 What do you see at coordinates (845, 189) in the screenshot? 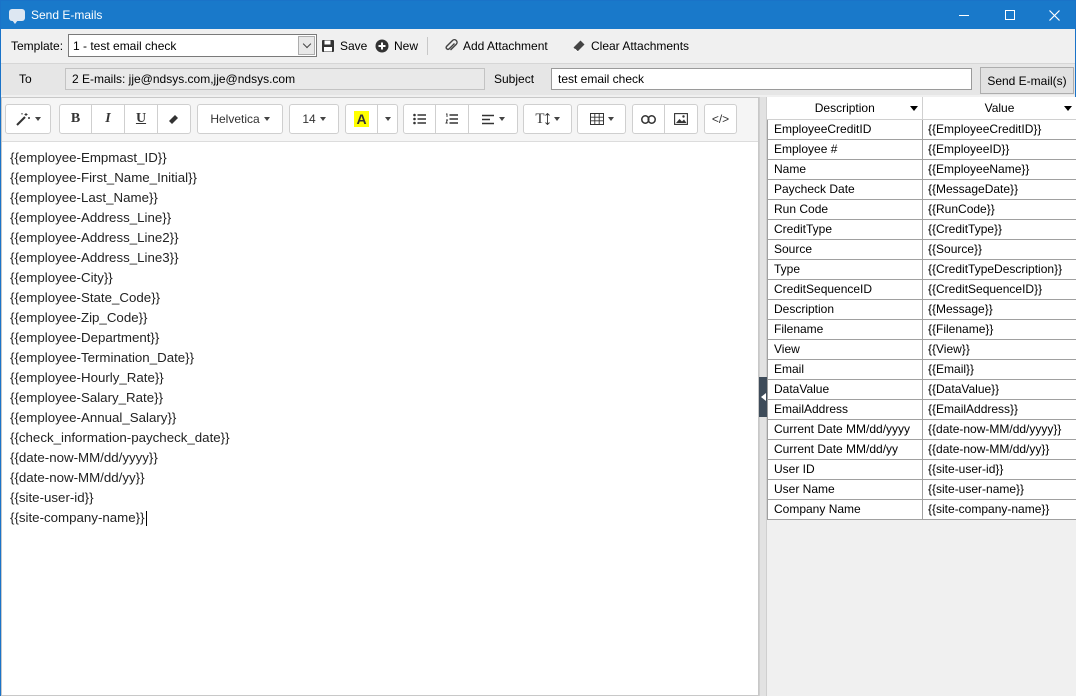
I see `description-cell: Paycheck Date` at bounding box center [845, 189].